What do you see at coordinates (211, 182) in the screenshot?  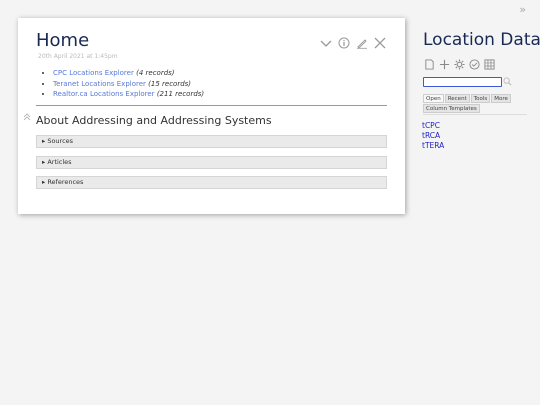 I see `details-references: ▸ References` at bounding box center [211, 182].